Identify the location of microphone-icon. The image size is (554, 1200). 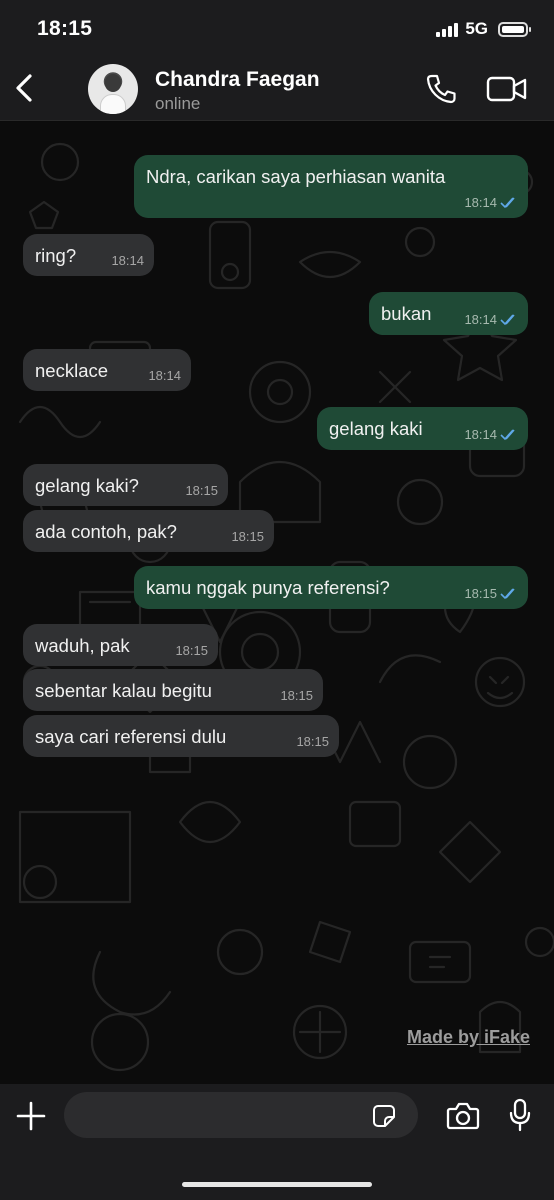
(520, 1115).